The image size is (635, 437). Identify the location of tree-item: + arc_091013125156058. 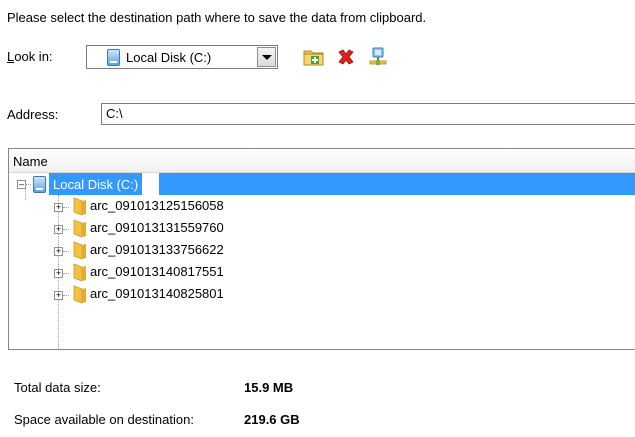
(322, 206).